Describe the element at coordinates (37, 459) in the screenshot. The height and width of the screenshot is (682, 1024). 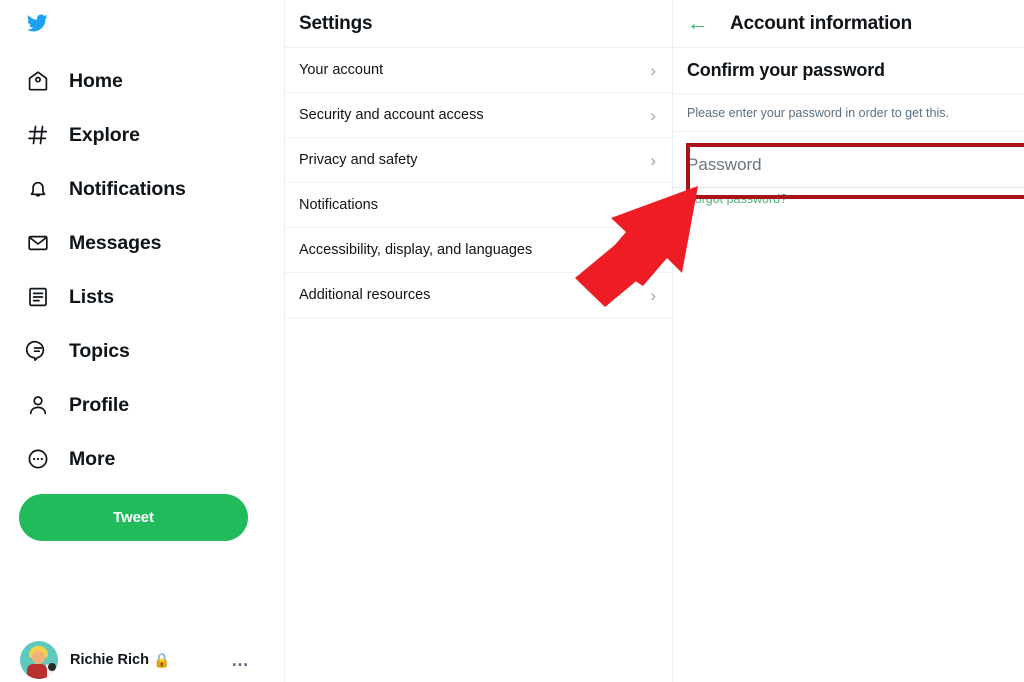
I see `ellipsis-circle-icon` at that location.